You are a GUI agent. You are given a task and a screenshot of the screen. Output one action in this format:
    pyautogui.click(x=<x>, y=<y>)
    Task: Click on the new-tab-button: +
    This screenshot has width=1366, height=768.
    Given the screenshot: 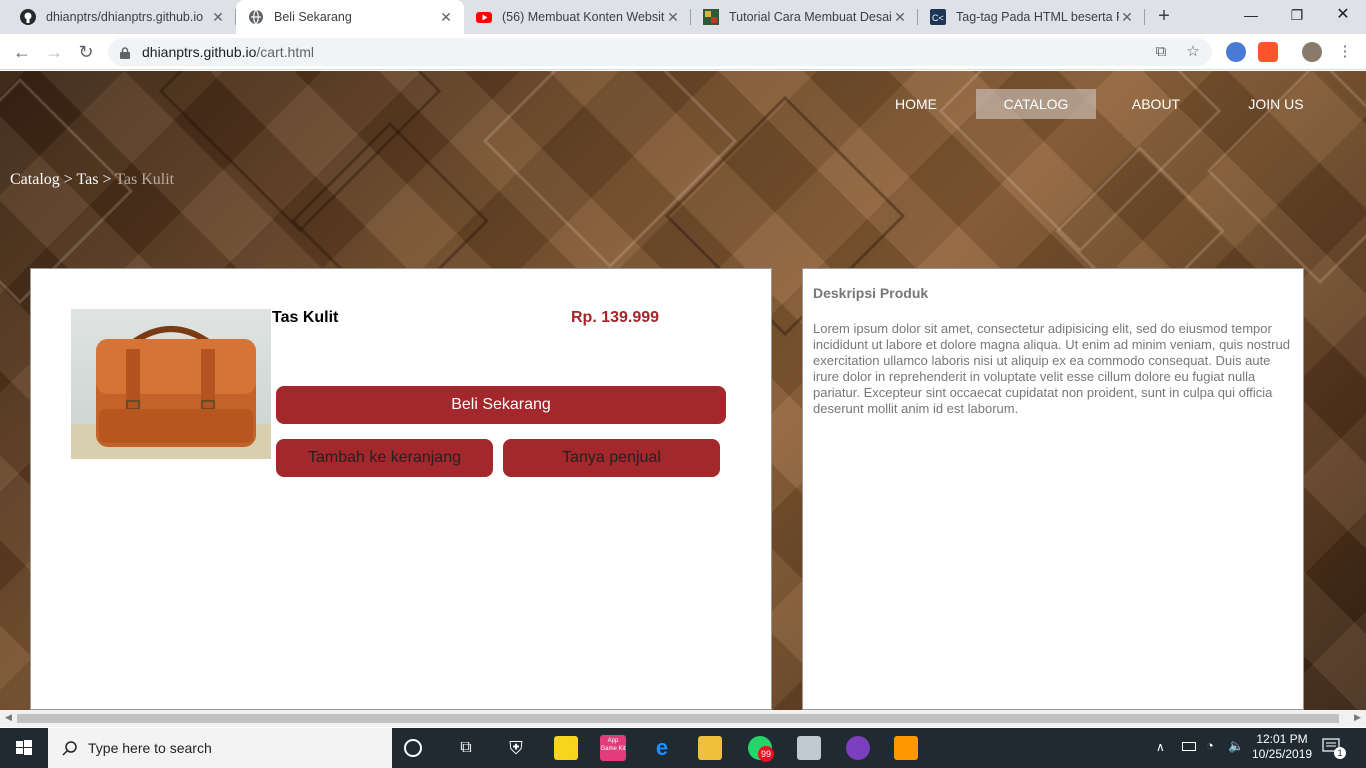 What is the action you would take?
    pyautogui.click(x=1164, y=17)
    